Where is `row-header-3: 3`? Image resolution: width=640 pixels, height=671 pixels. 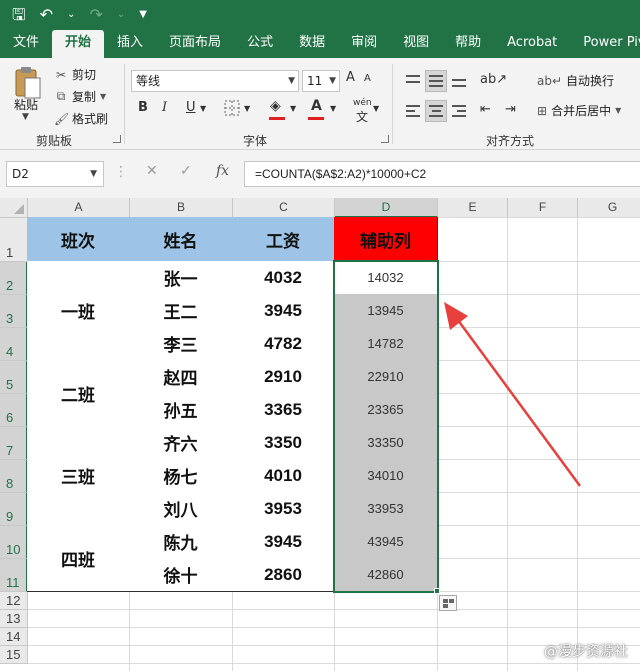
row-header-3: 3 is located at coordinates (14, 311).